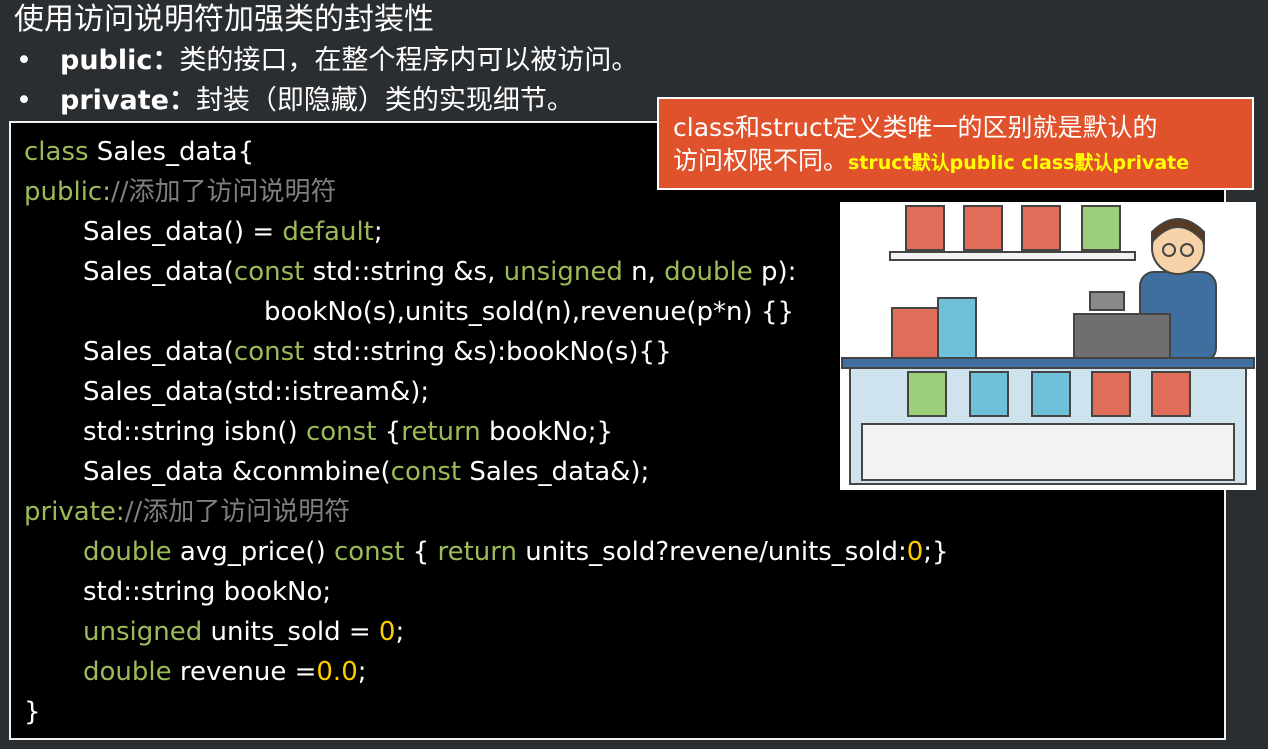 This screenshot has width=1268, height=749. What do you see at coordinates (384, 100) in the screenshot?
I see `bullet-text: 封装（即隐藏）类的实现细节。` at bounding box center [384, 100].